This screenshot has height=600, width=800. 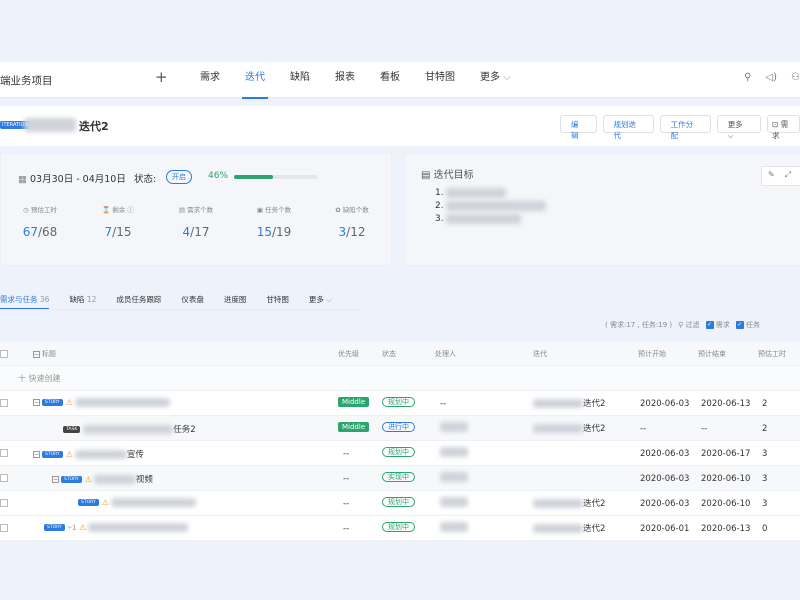 What do you see at coordinates (161, 77) in the screenshot?
I see `plus-icon: +` at bounding box center [161, 77].